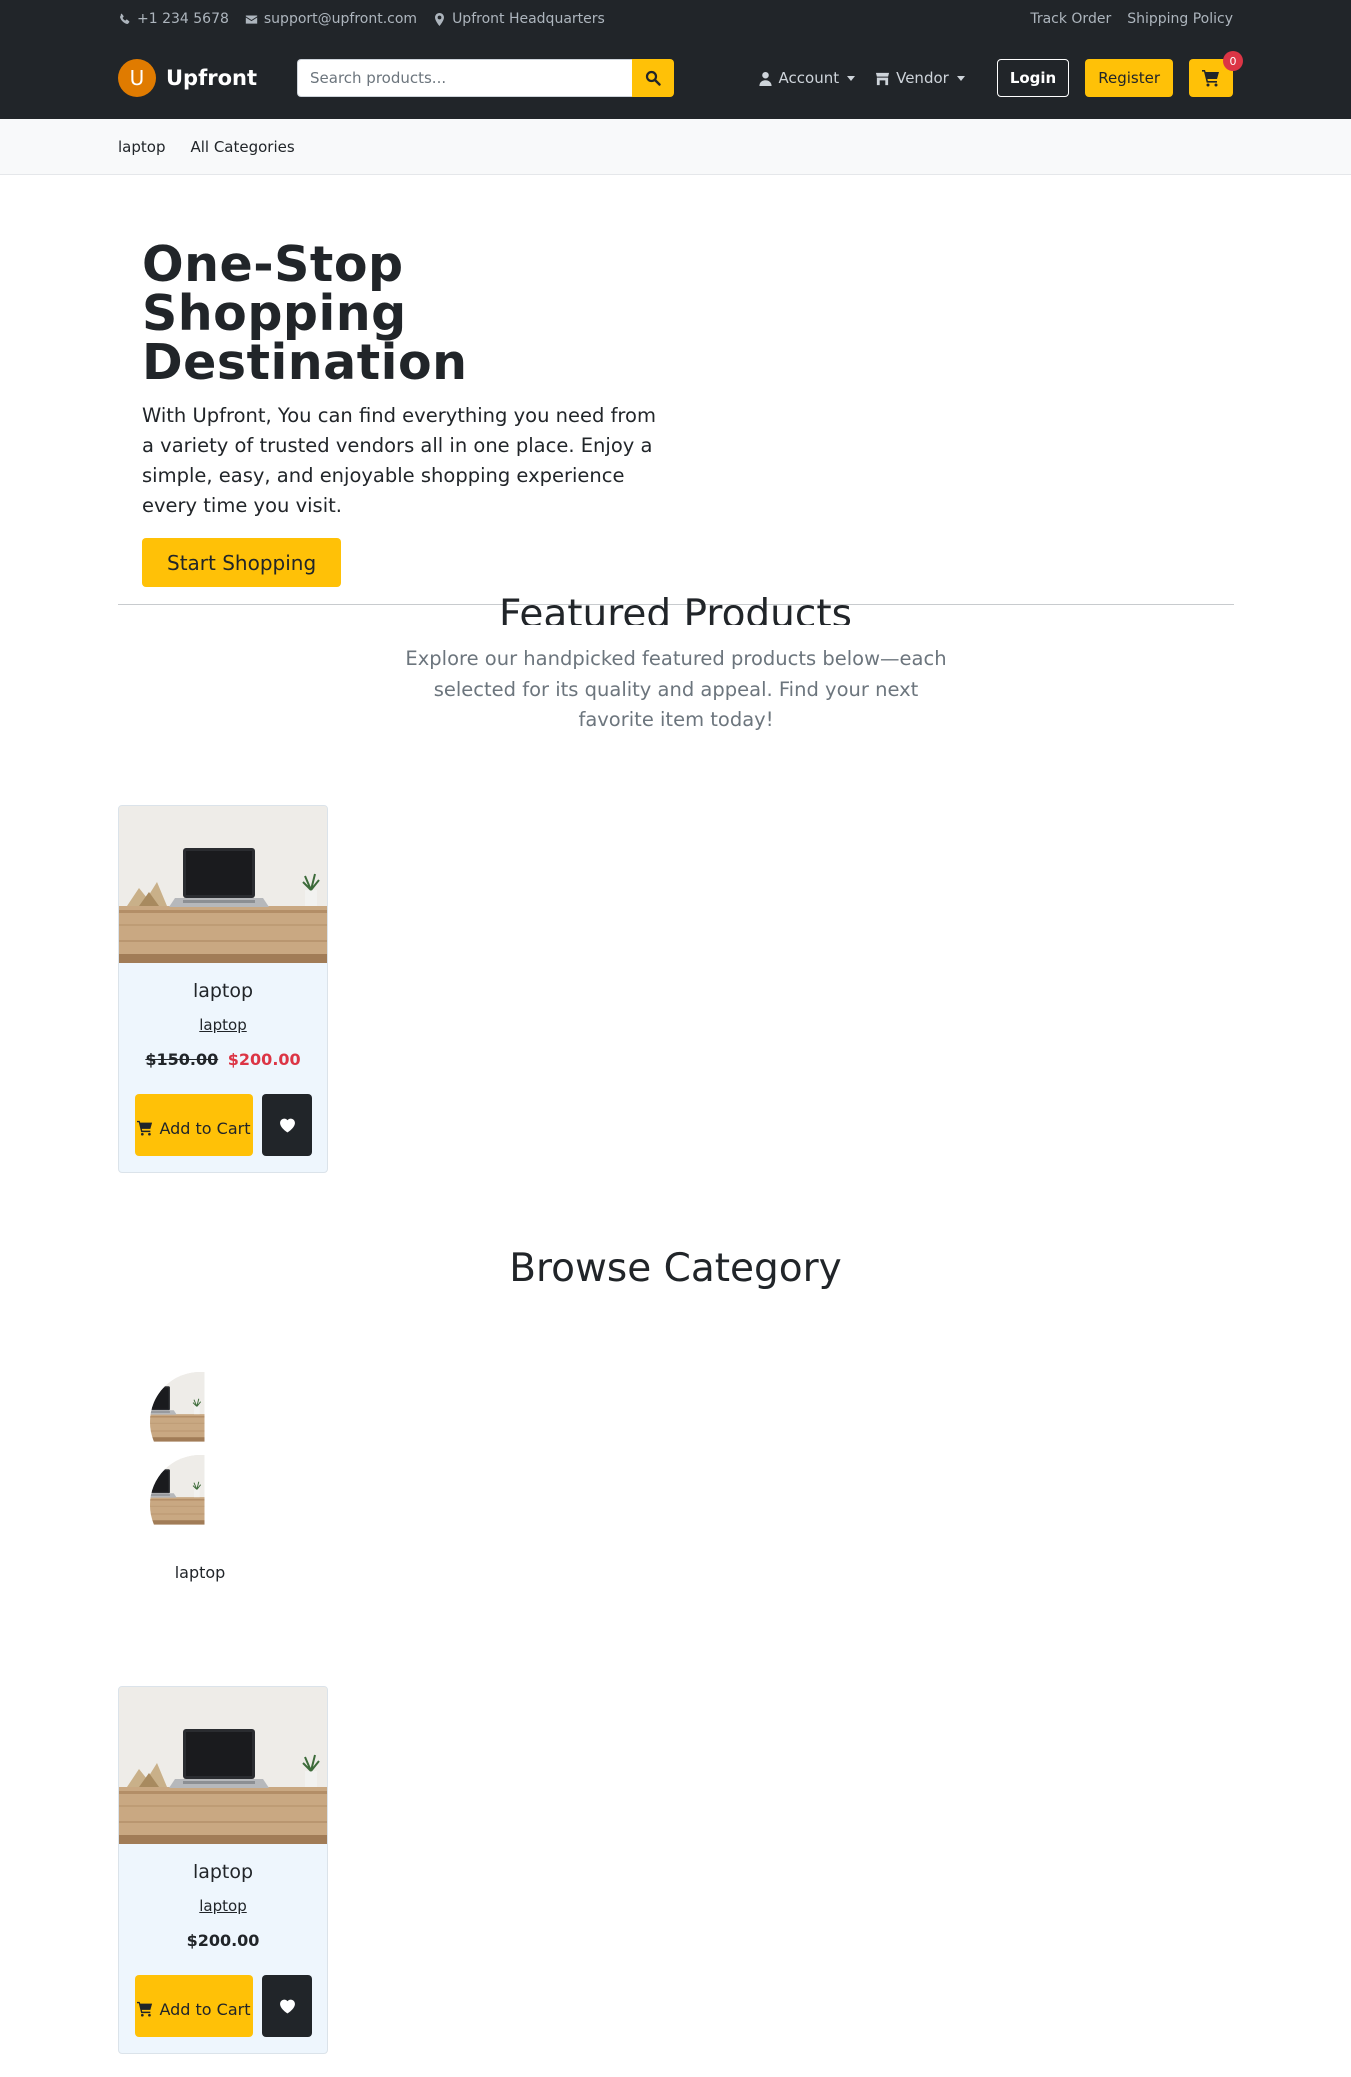 The width and height of the screenshot is (1351, 2077). I want to click on category-nav: laptop All Categories, so click(675, 147).